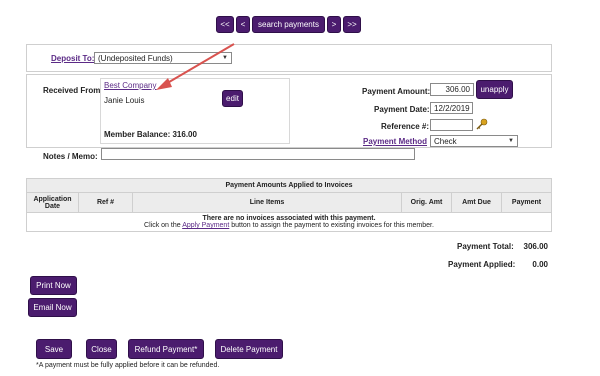 The width and height of the screenshot is (600, 376). Describe the element at coordinates (402, 109) in the screenshot. I see `payment-date-label: Payment Date:` at that location.